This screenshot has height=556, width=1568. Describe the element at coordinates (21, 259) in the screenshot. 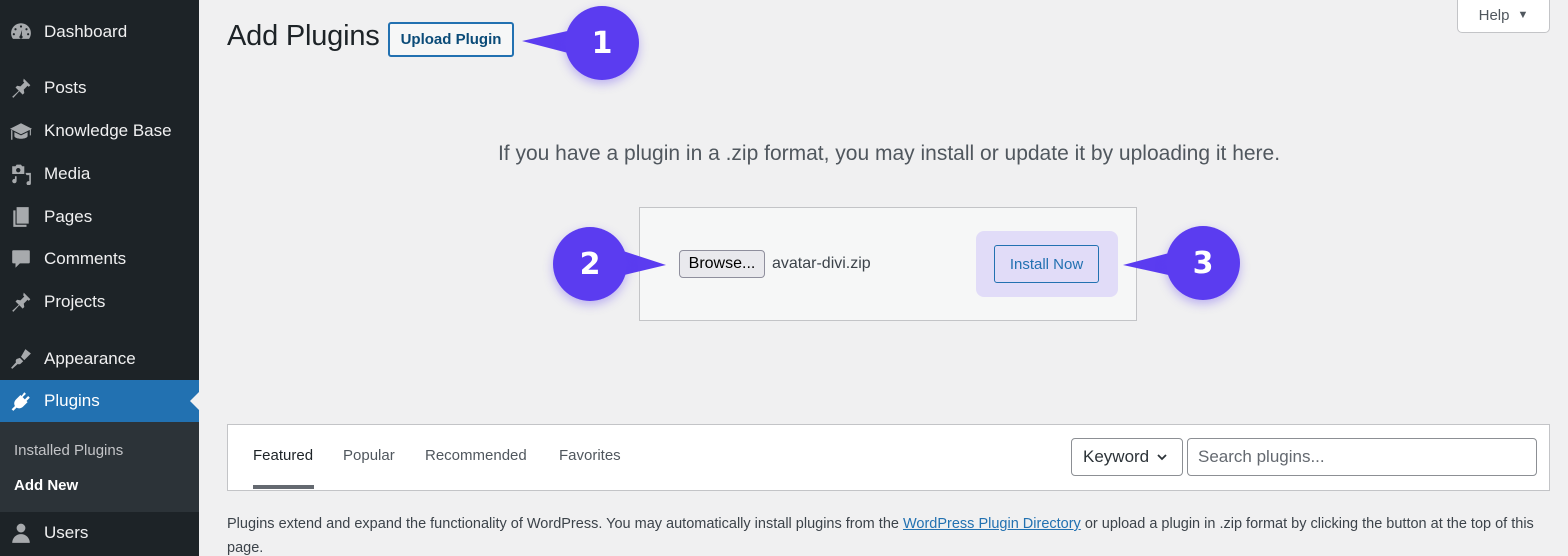

I see `comment-icon` at that location.